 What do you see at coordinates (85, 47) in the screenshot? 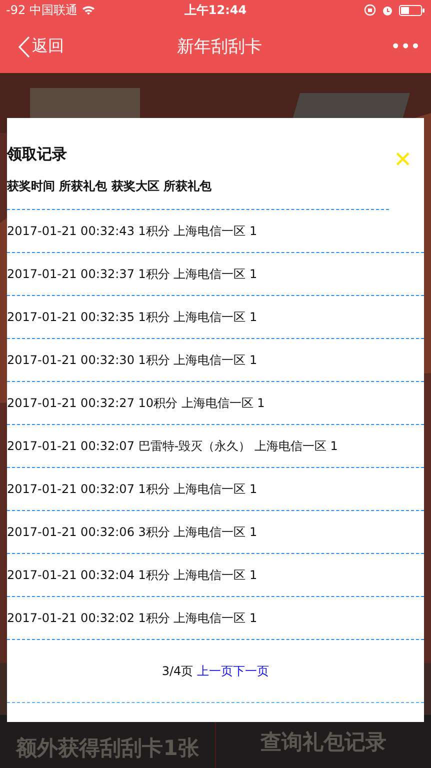
I see `back-button: 返回` at bounding box center [85, 47].